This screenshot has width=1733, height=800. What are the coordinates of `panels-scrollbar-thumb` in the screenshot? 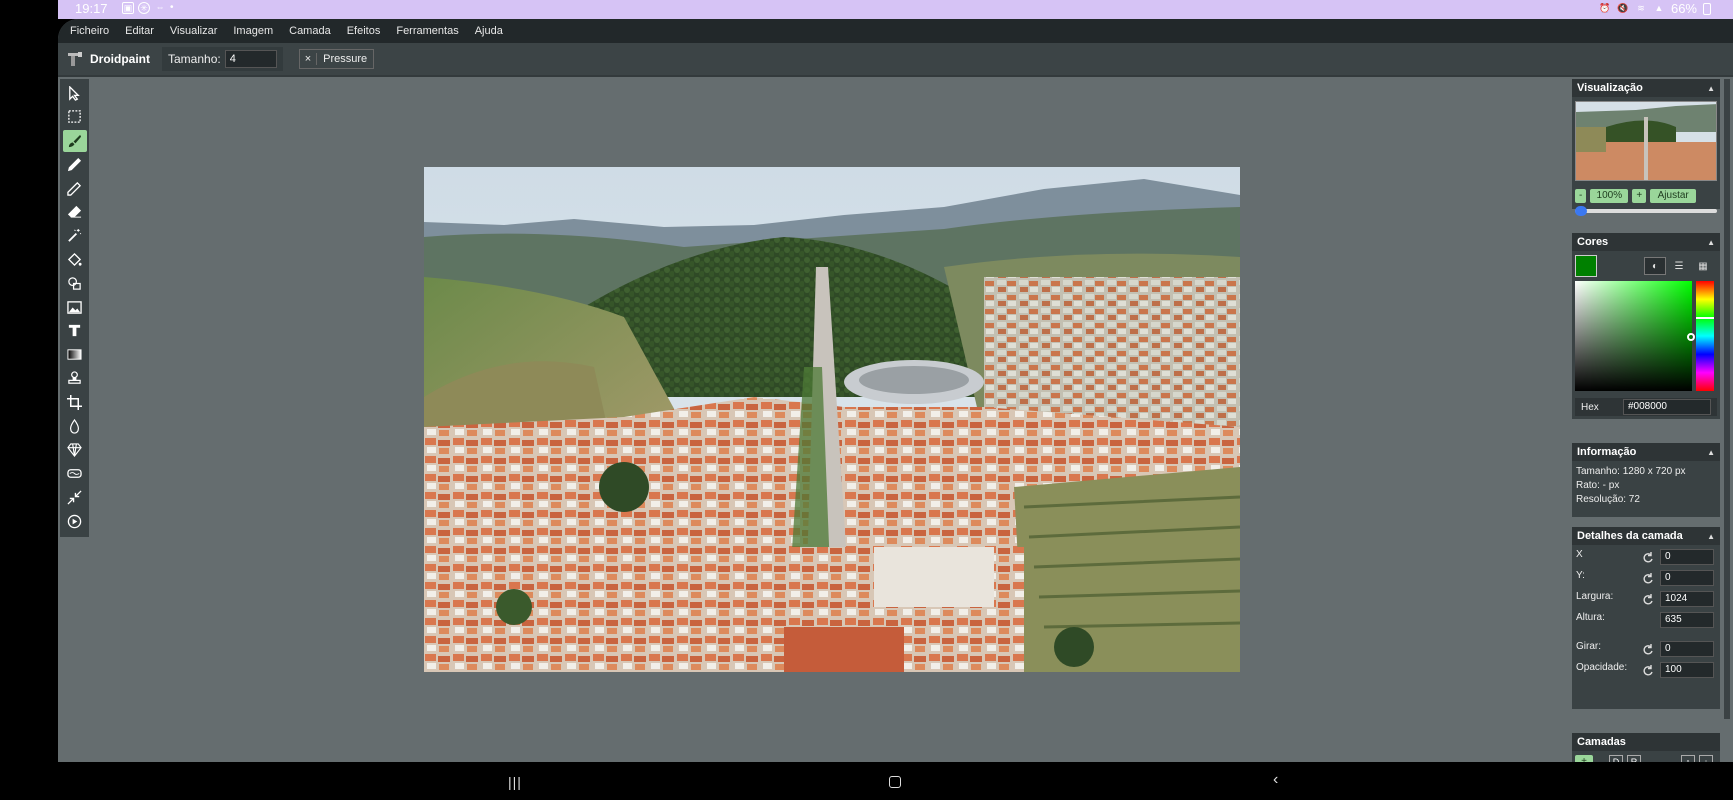 It's located at (1727, 399).